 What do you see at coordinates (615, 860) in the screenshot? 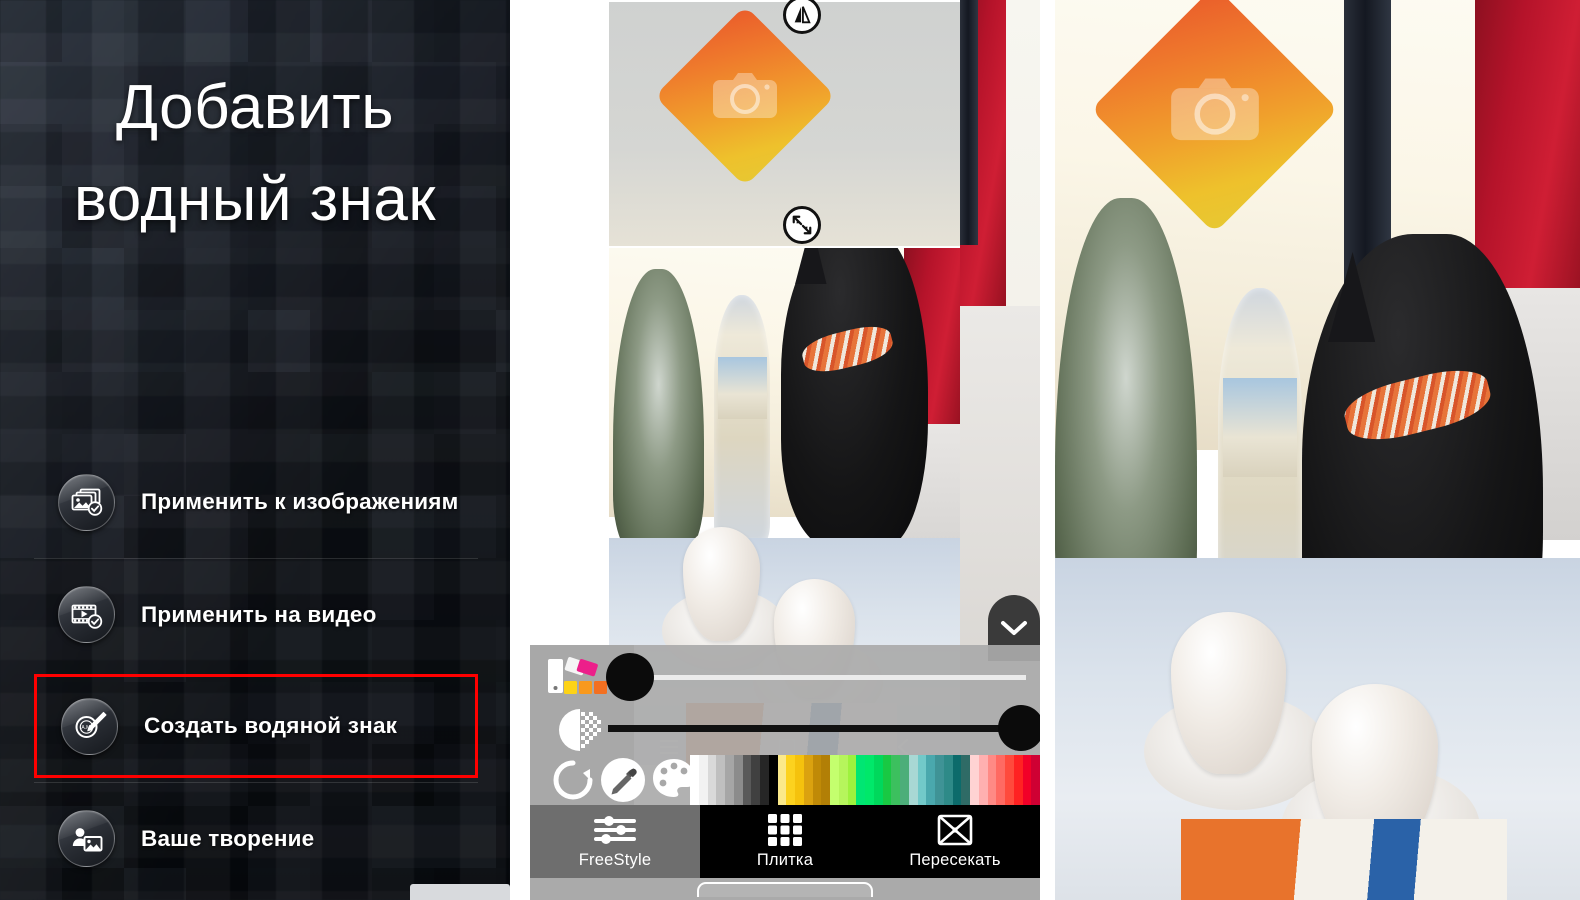
I see `tab-label: FreeStyle` at bounding box center [615, 860].